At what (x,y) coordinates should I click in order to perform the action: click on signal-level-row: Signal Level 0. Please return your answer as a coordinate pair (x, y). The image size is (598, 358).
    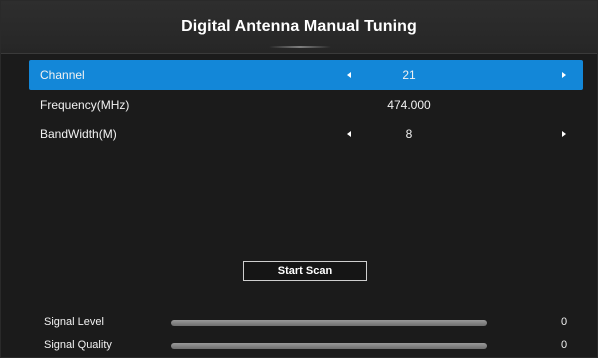
    Looking at the image, I should click on (299, 323).